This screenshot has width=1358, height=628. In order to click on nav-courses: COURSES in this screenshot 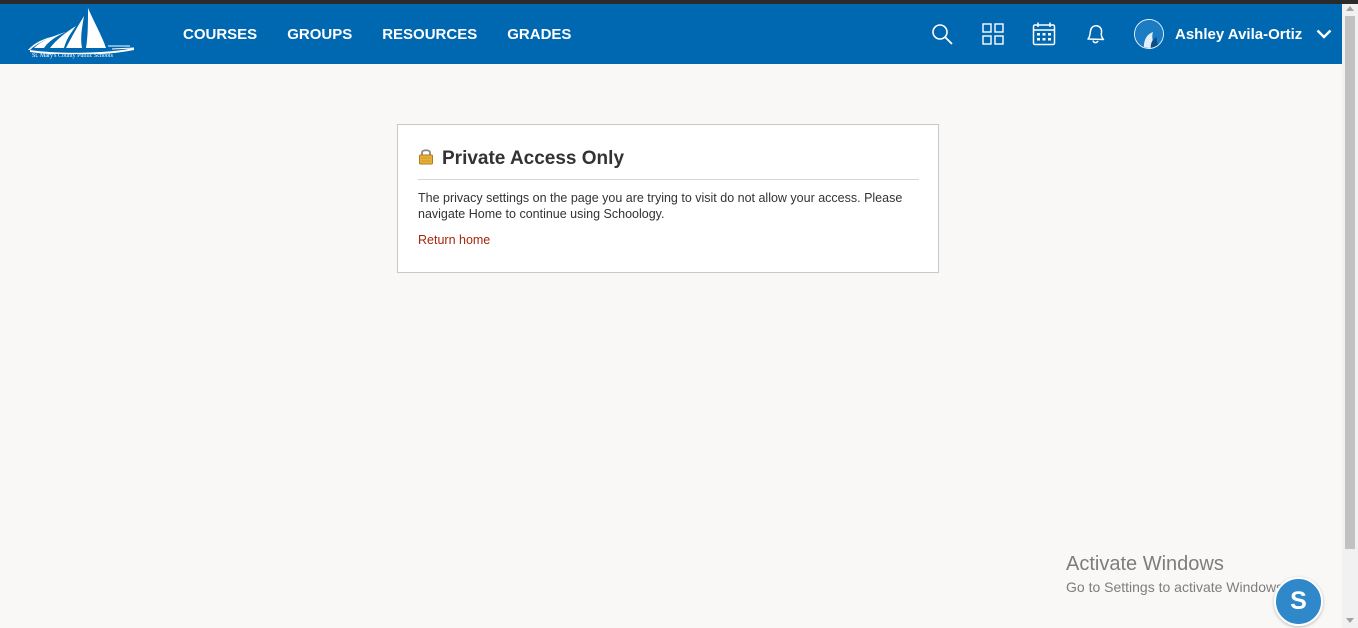, I will do `click(220, 34)`.